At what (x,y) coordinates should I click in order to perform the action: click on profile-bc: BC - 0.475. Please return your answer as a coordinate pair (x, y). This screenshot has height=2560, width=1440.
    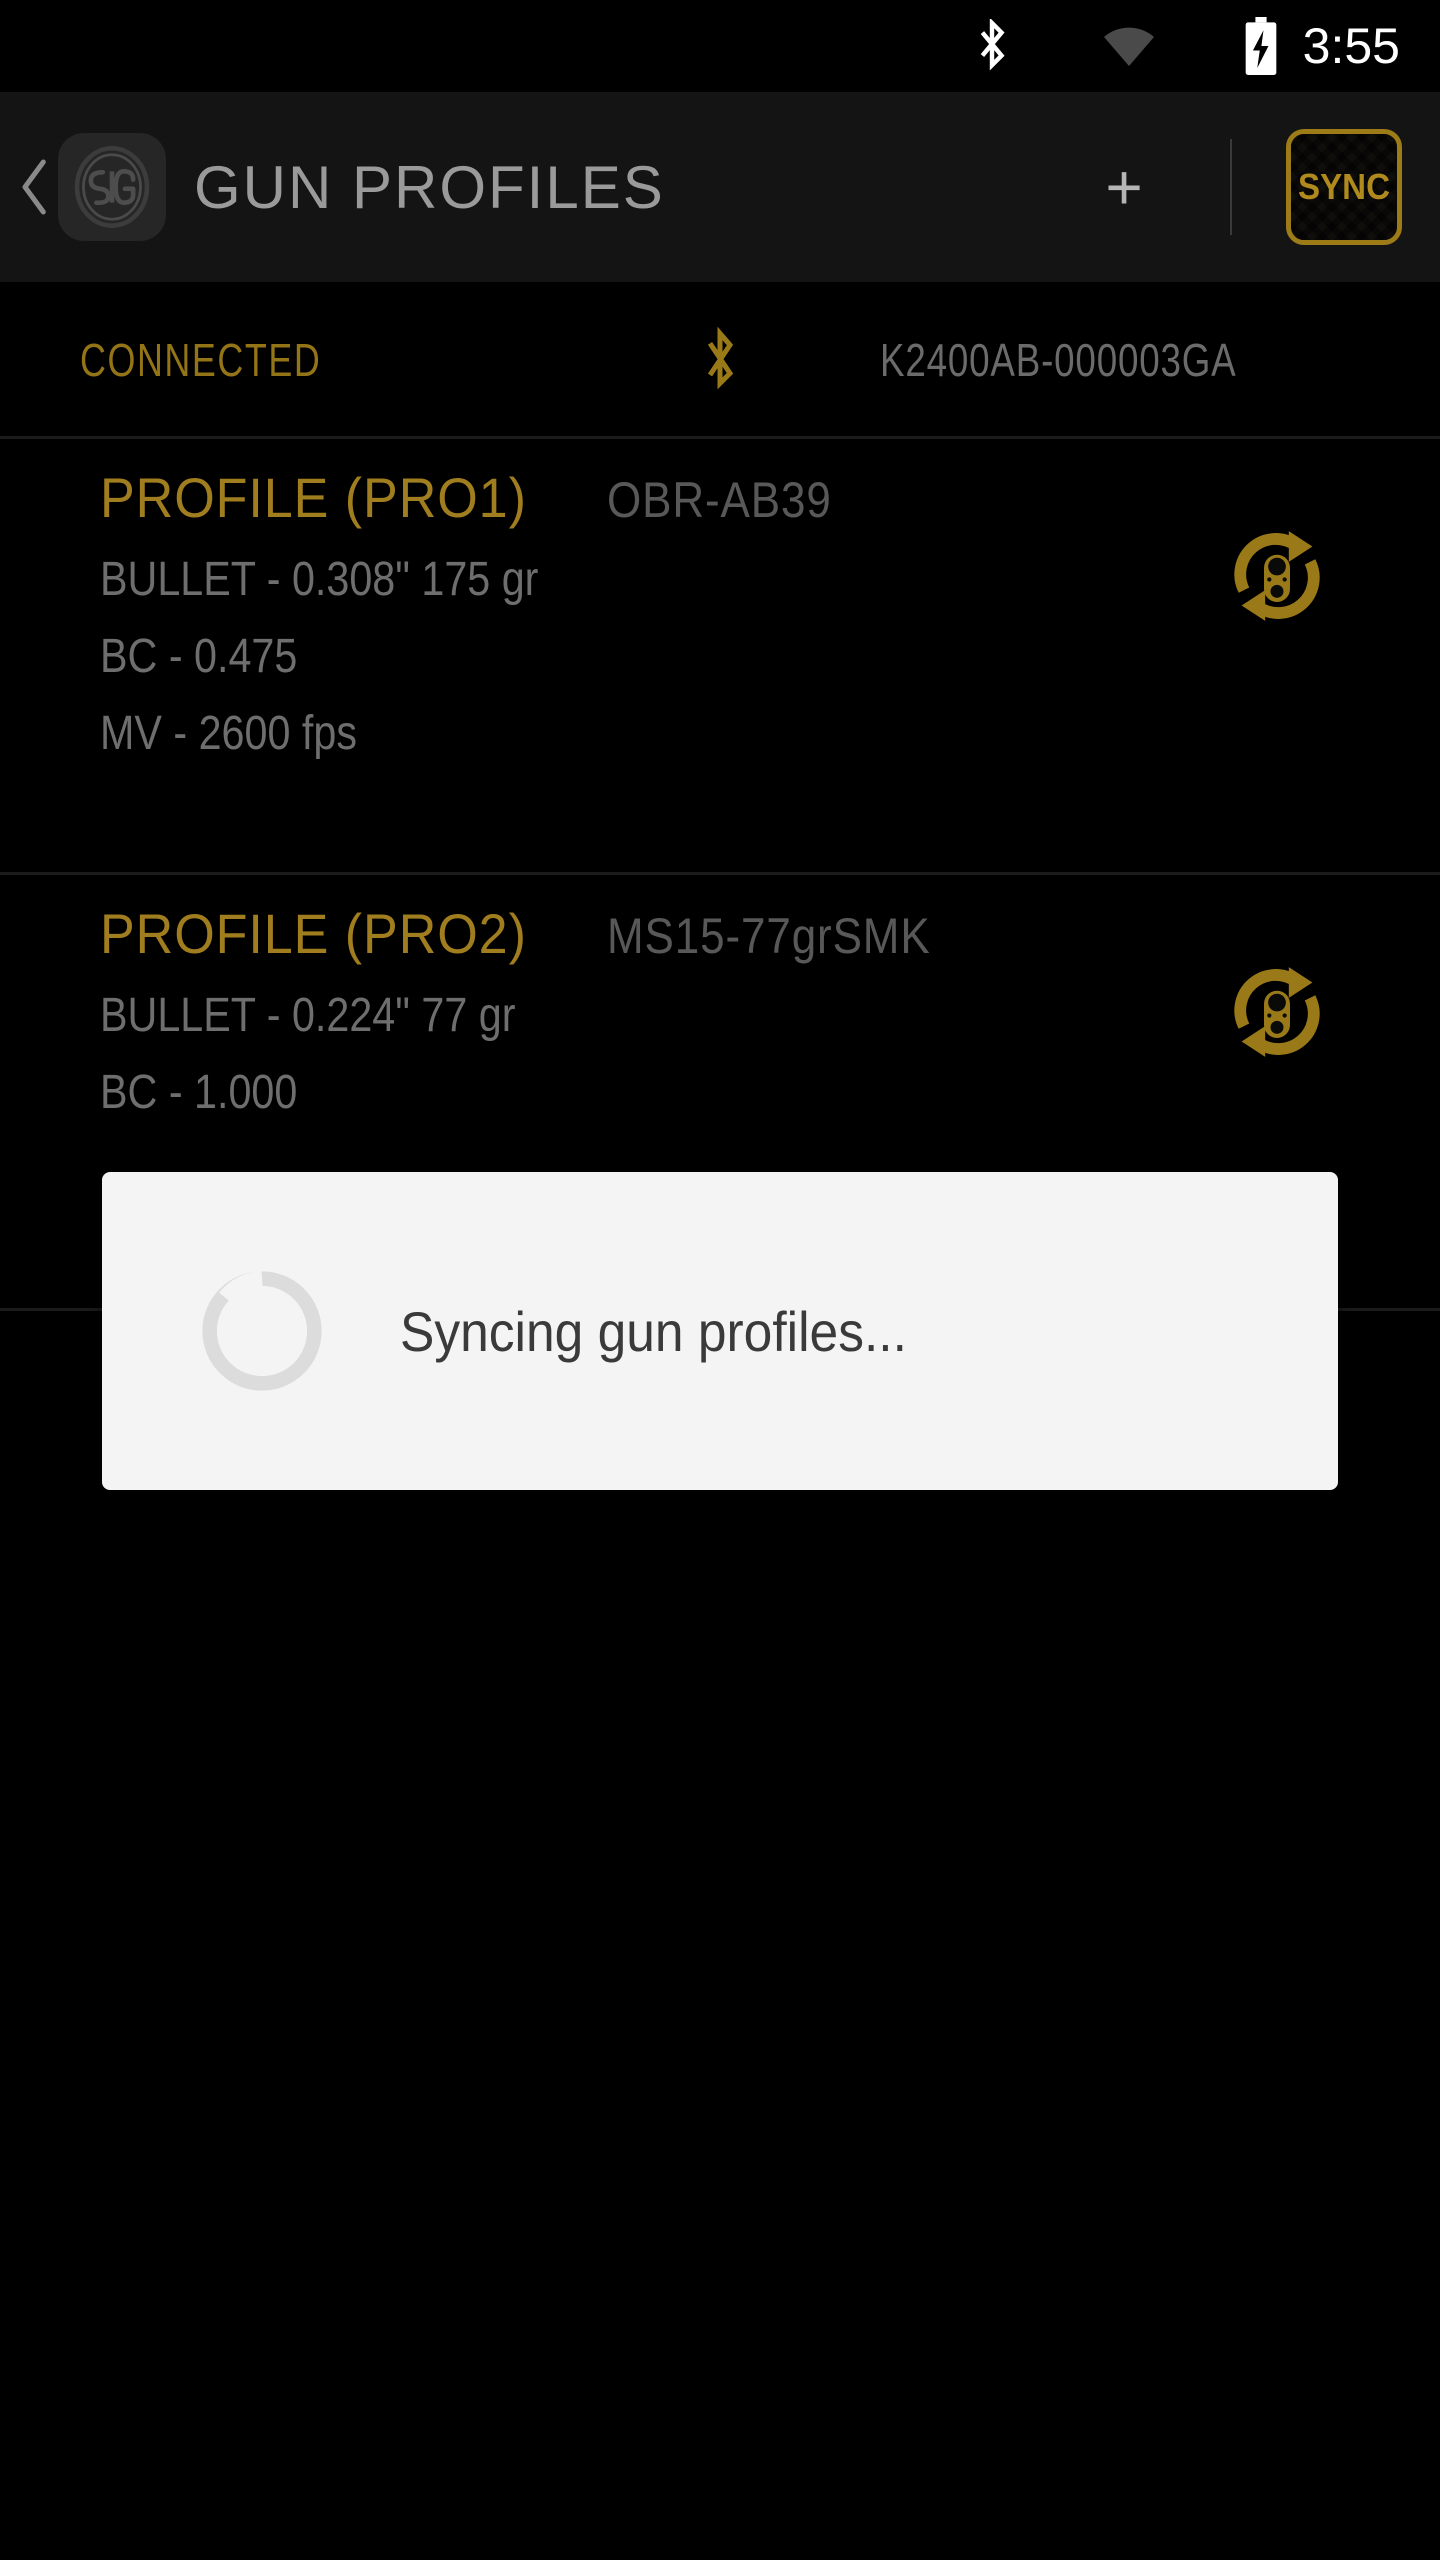
    Looking at the image, I should click on (199, 656).